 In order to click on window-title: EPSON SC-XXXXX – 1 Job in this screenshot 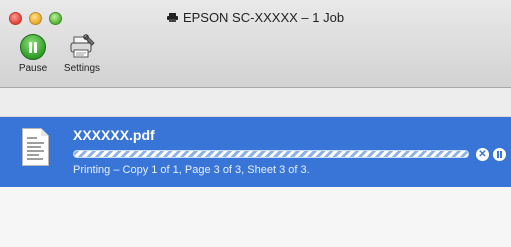, I will do `click(255, 17)`.